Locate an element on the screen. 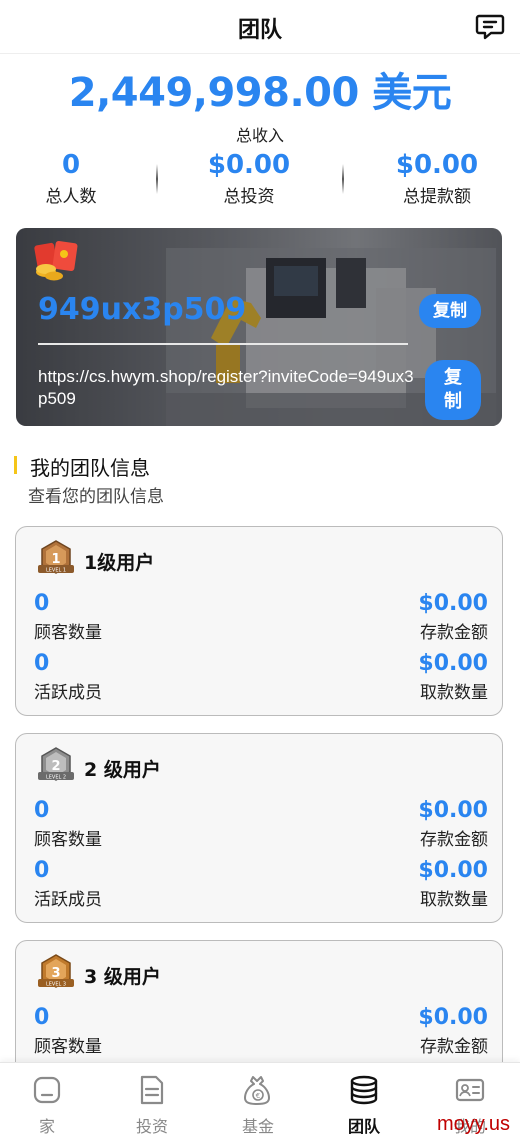 Image resolution: width=520 pixels, height=1142 pixels. tab-label: 家 is located at coordinates (46, 1126).